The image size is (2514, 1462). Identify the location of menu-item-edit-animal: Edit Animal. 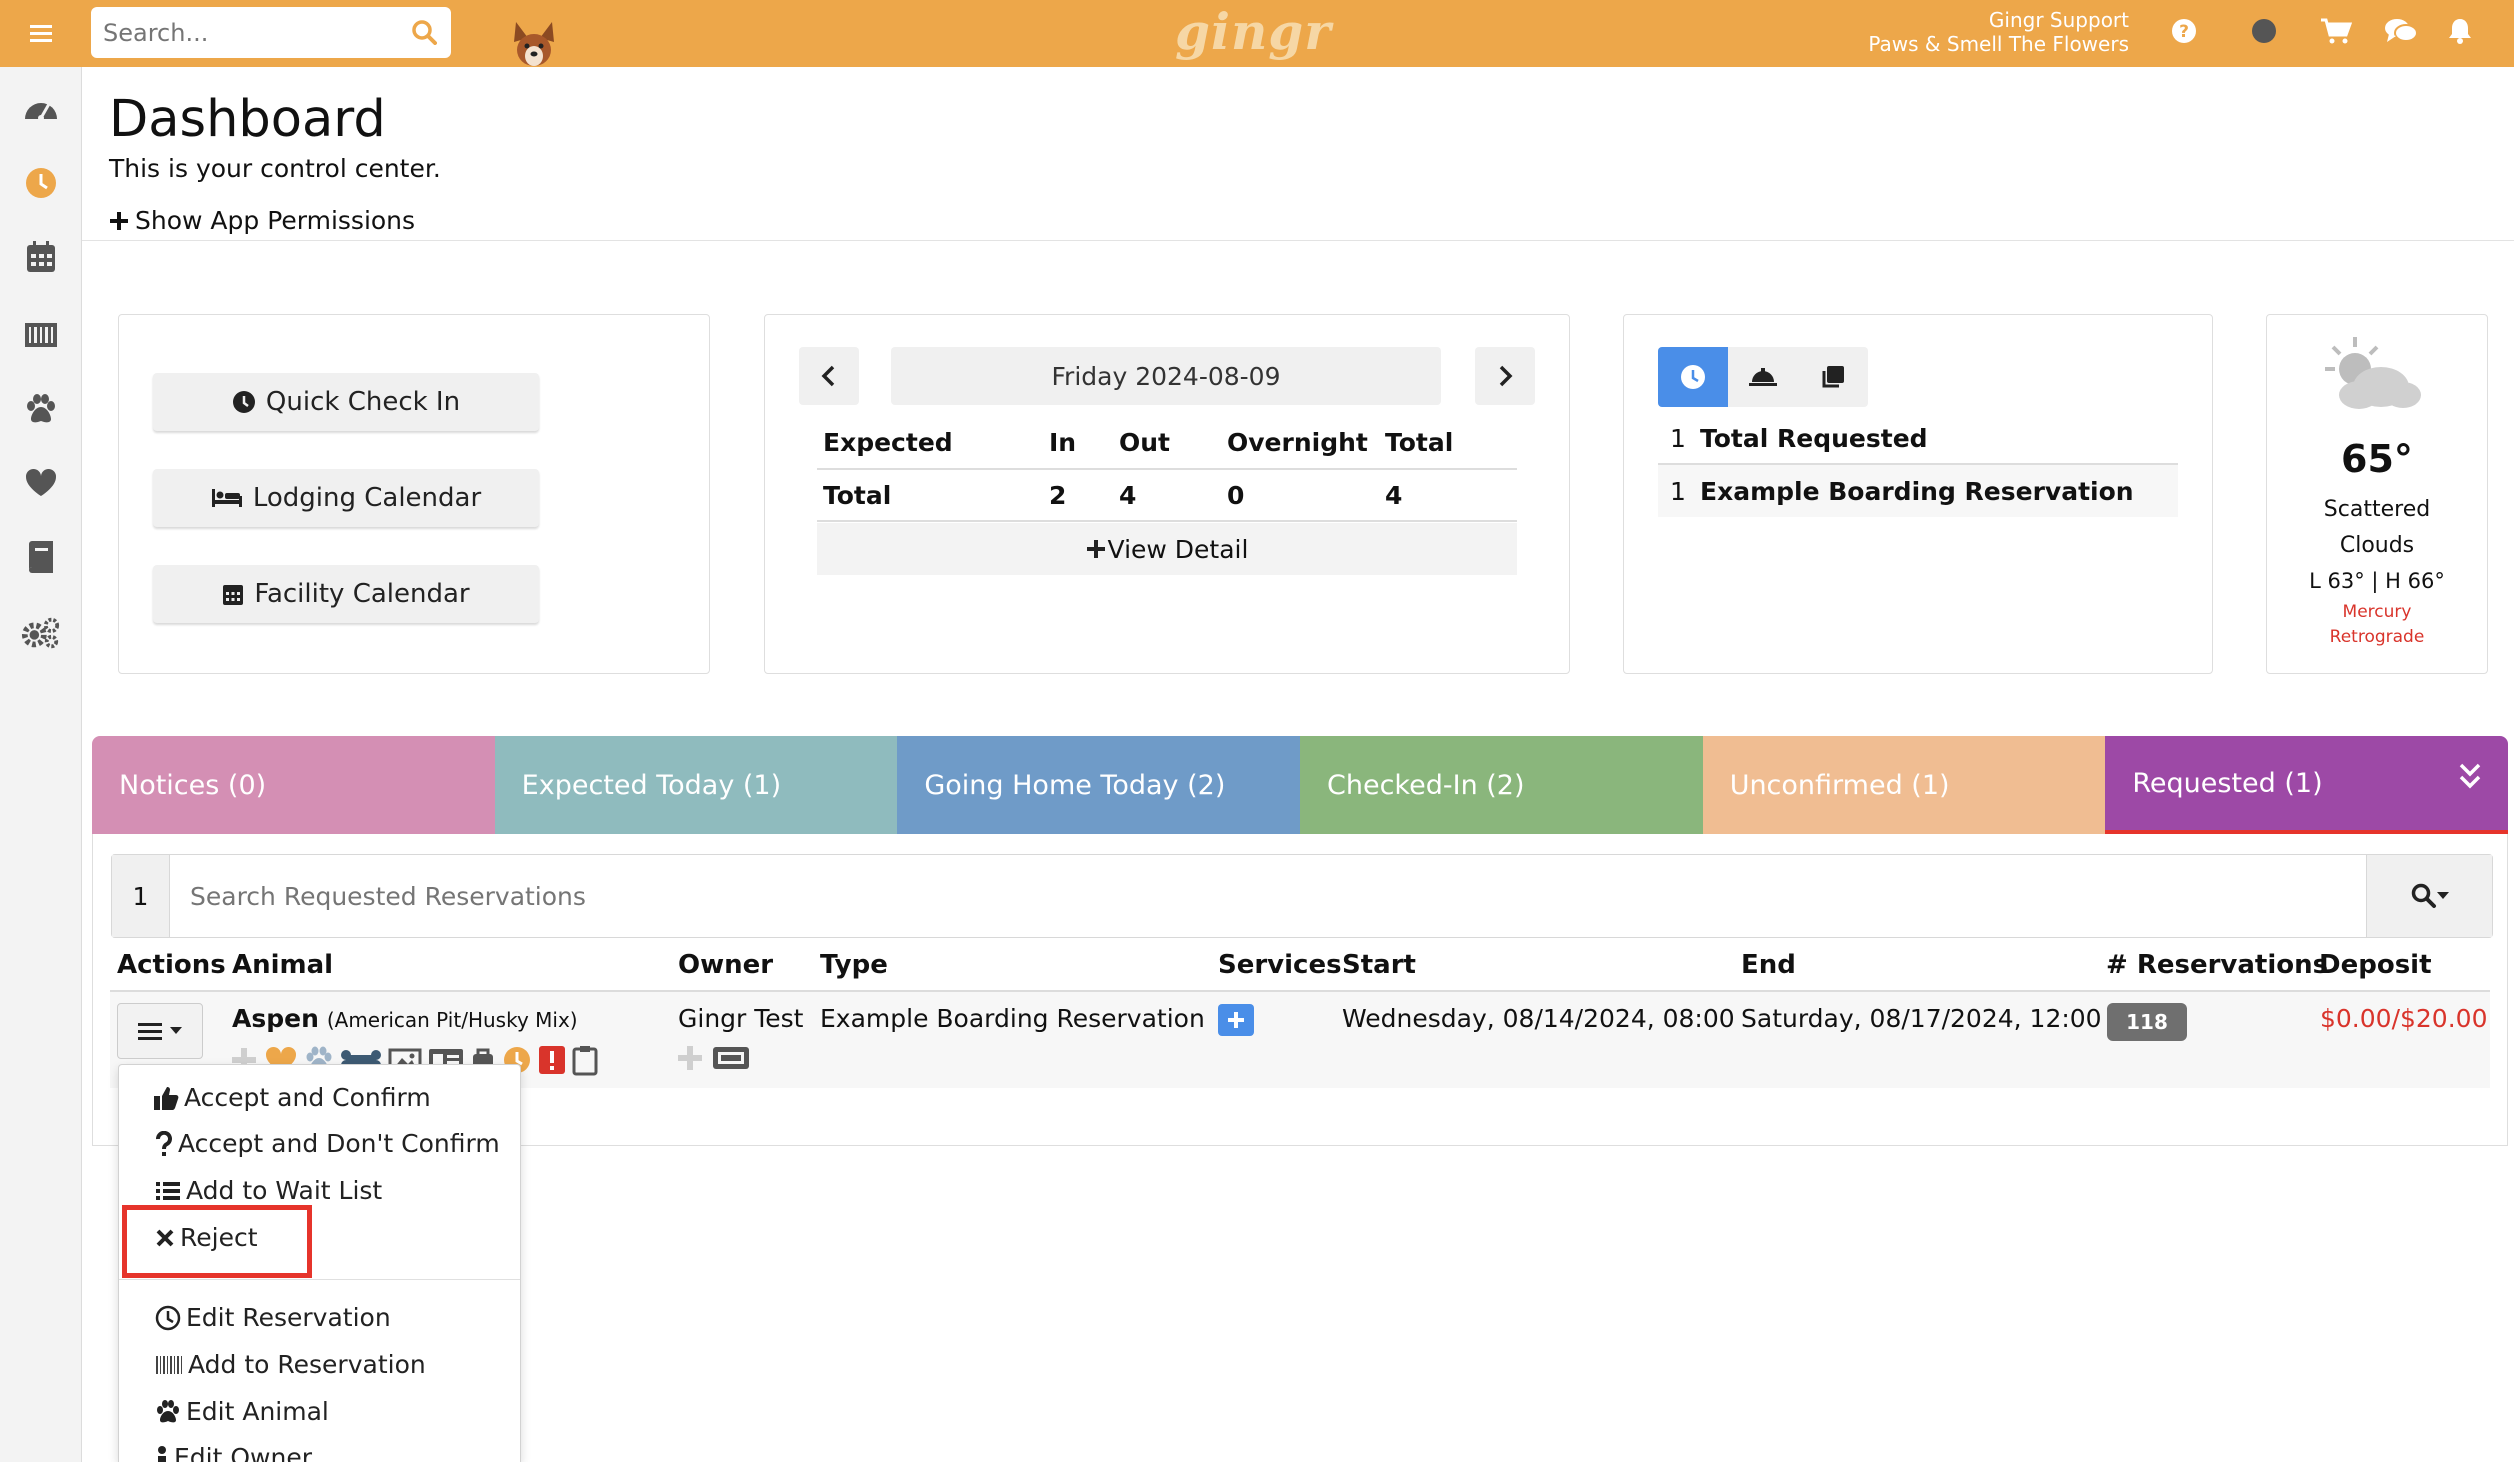
(242, 1411).